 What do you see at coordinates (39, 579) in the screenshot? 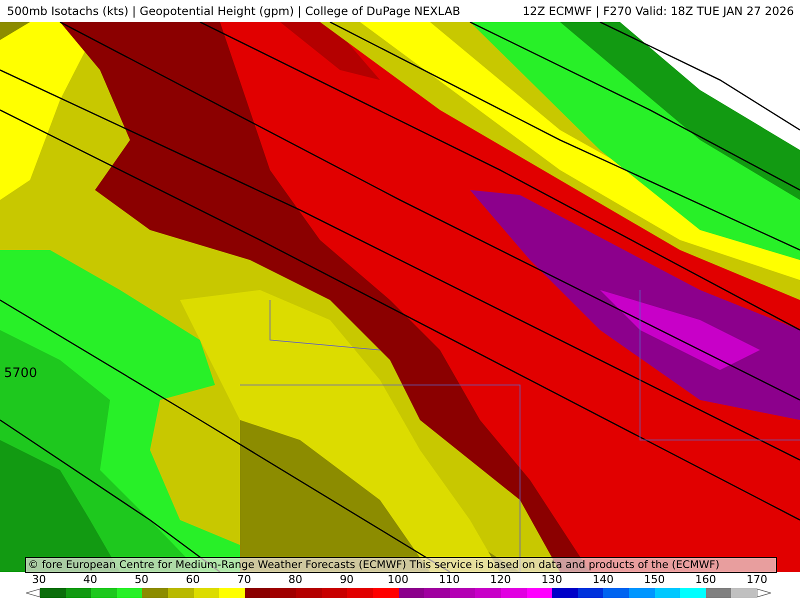
I see `colorbar-label: 30` at bounding box center [39, 579].